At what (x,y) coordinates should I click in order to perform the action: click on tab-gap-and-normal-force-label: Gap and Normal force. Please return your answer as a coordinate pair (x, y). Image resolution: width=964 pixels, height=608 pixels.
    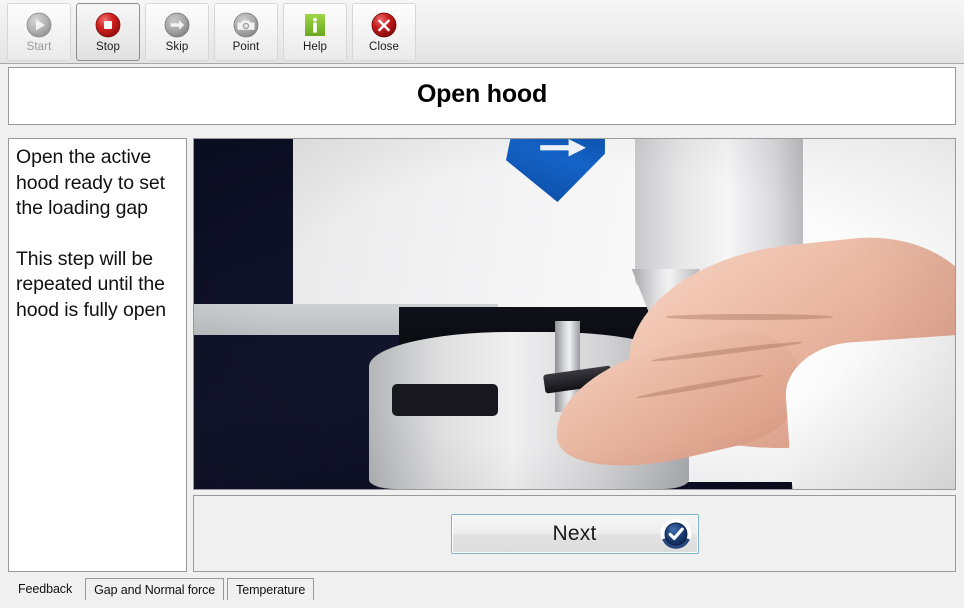
    Looking at the image, I should click on (155, 589).